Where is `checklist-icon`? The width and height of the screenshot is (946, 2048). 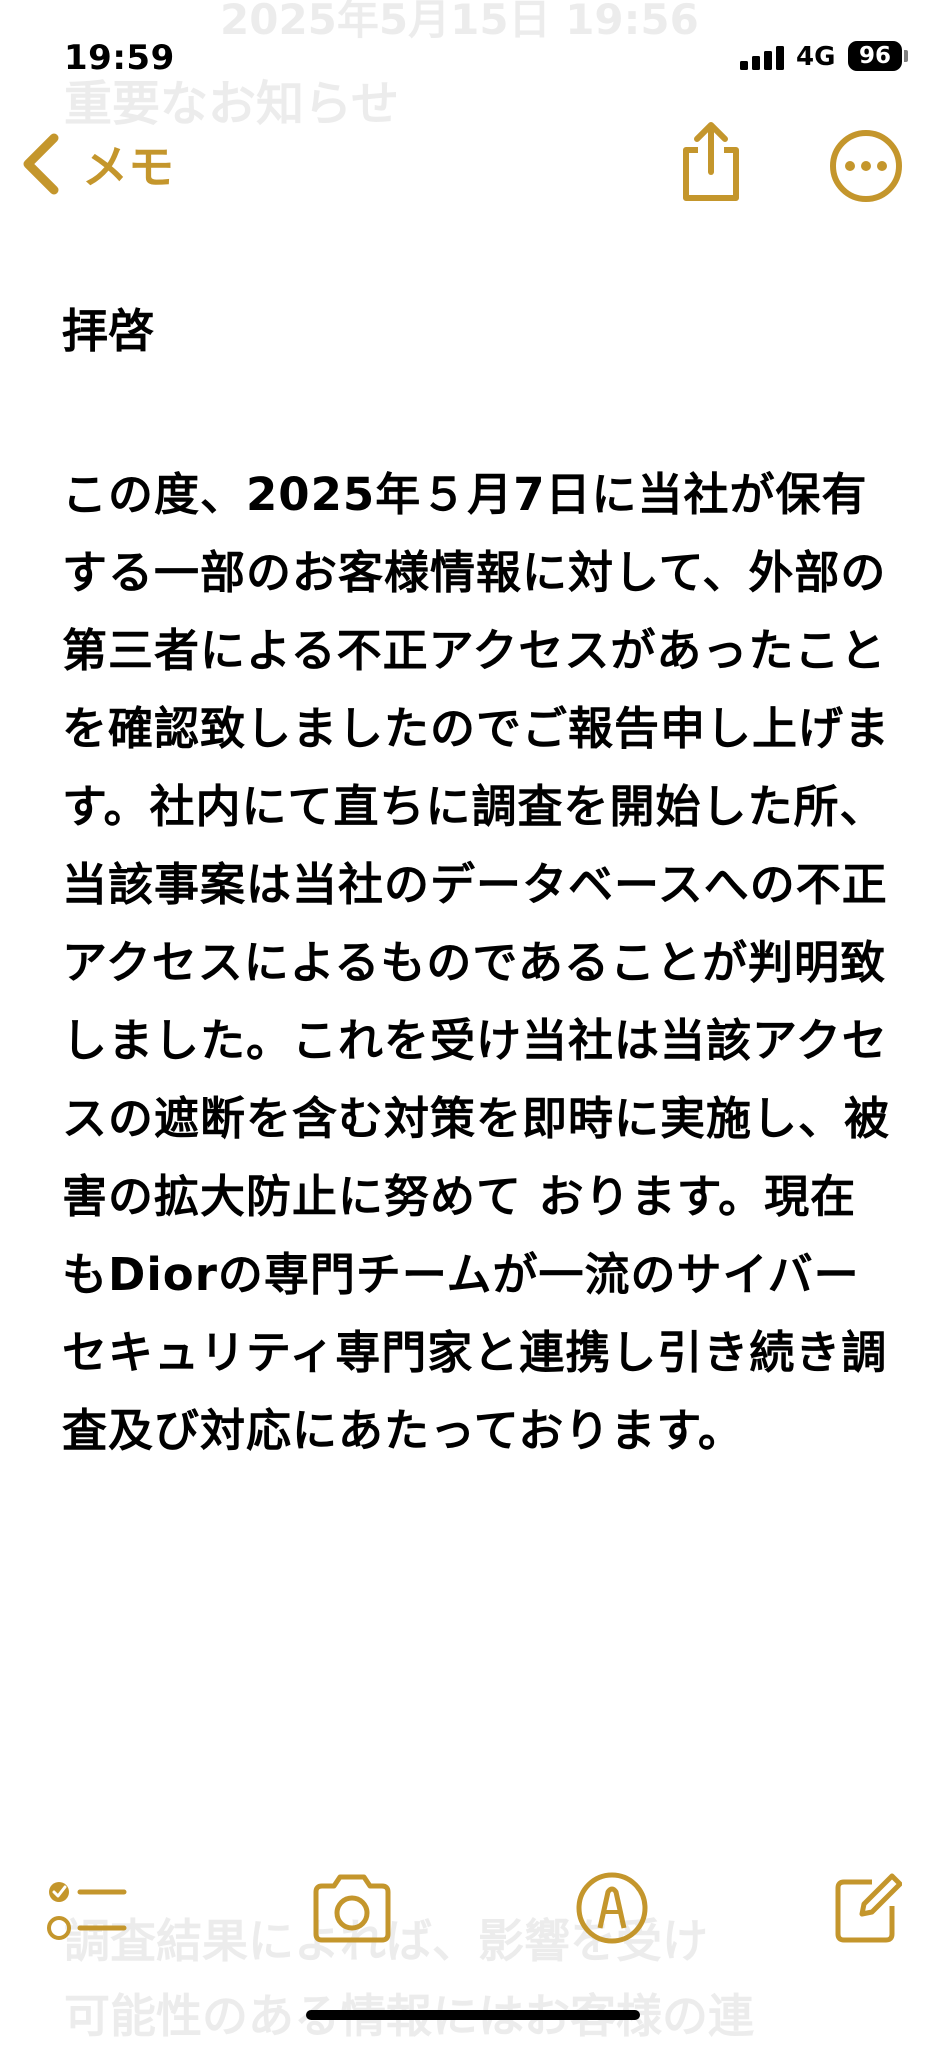
checklist-icon is located at coordinates (87, 1911).